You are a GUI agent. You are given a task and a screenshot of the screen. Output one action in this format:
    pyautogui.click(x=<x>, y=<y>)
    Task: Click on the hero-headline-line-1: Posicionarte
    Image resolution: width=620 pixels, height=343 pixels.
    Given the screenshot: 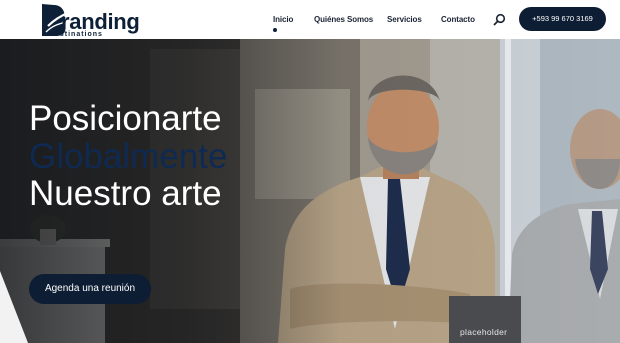 What is the action you would take?
    pyautogui.click(x=125, y=118)
    